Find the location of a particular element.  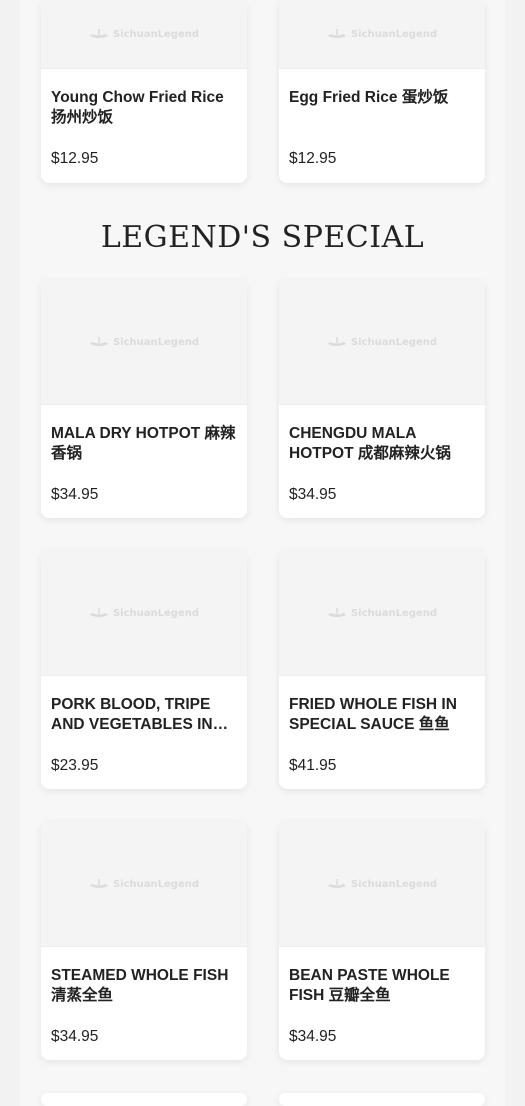

section-title: LEGEND'S SPECIAL is located at coordinates (262, 237).